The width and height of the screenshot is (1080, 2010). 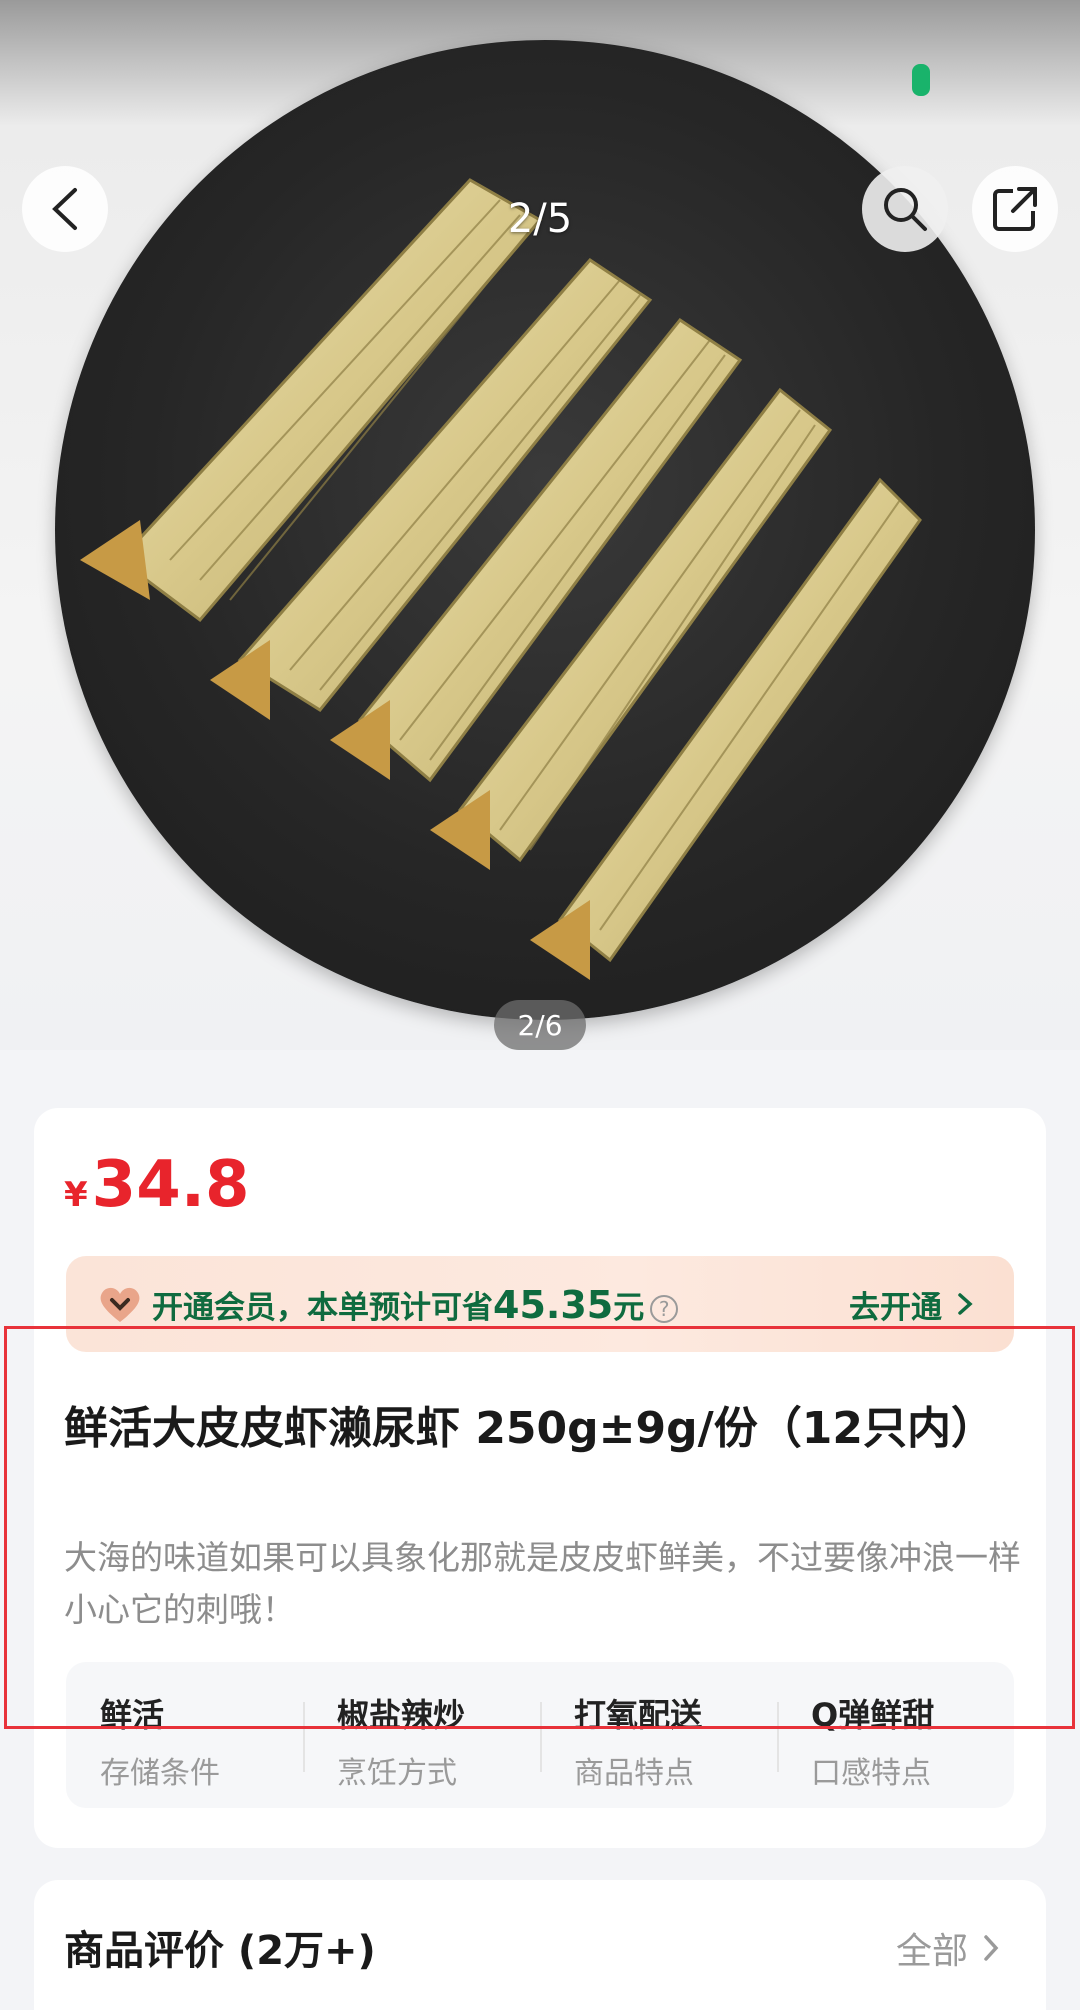 I want to click on attribute-value: 鲜活, so click(x=132, y=1715).